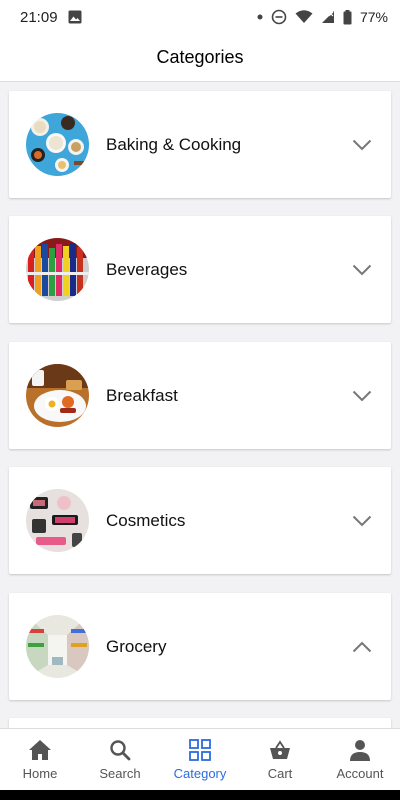 The image size is (400, 800). Describe the element at coordinates (146, 520) in the screenshot. I see `category-label: Cosmetics` at that location.